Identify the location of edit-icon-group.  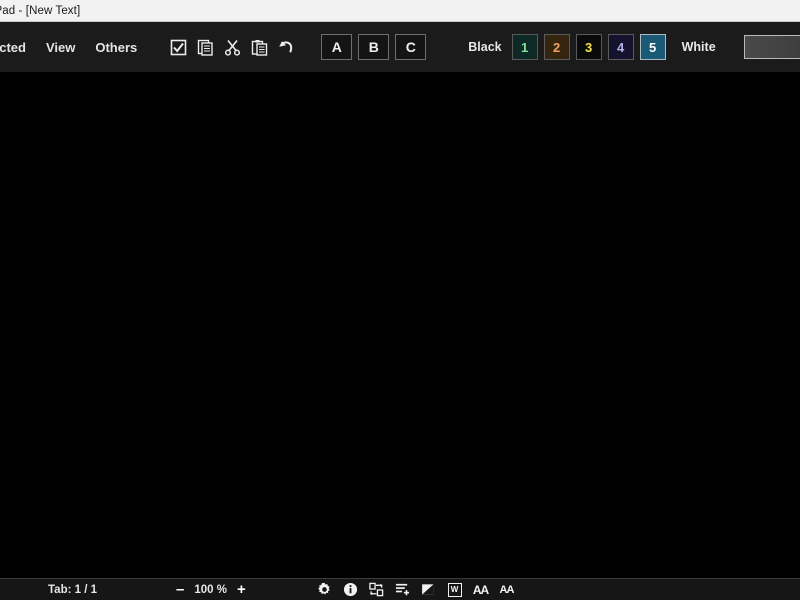
(232, 47).